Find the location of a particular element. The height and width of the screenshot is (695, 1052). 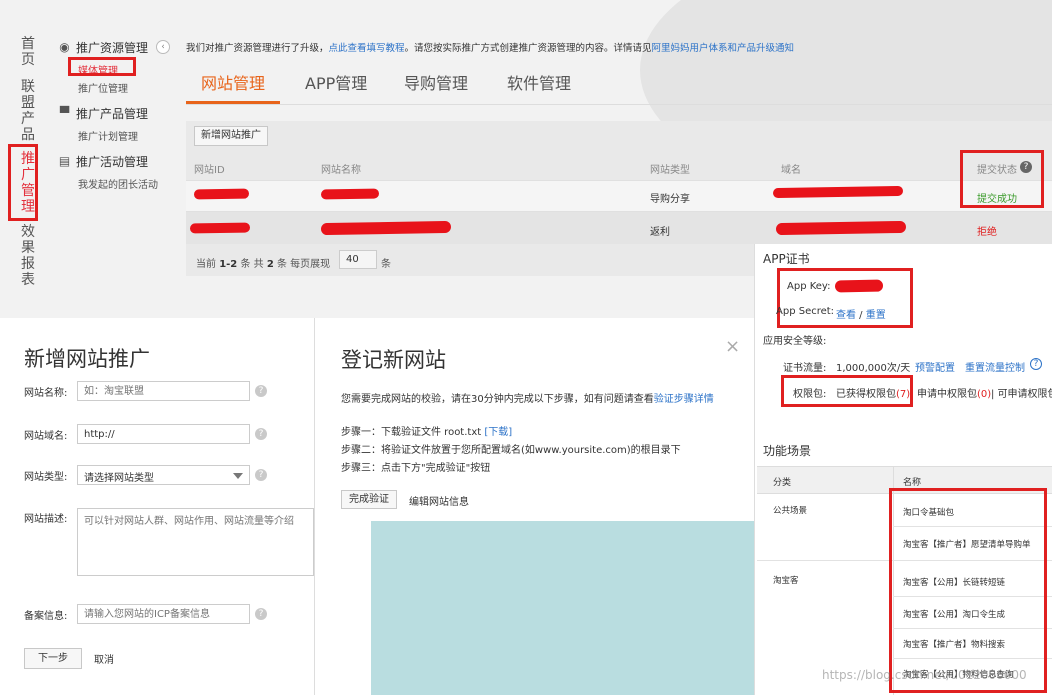

permission-applying-count: (0) is located at coordinates (984, 394).